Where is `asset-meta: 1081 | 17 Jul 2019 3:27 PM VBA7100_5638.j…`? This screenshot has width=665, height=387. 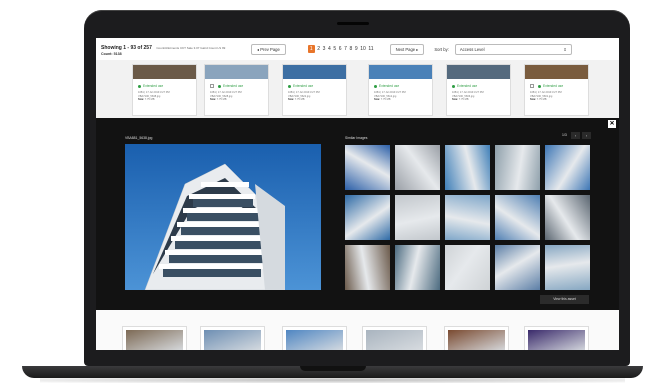 asset-meta: 1081 | 17 Jul 2019 3:27 PM VBA7100_5638.j… is located at coordinates (167, 96).